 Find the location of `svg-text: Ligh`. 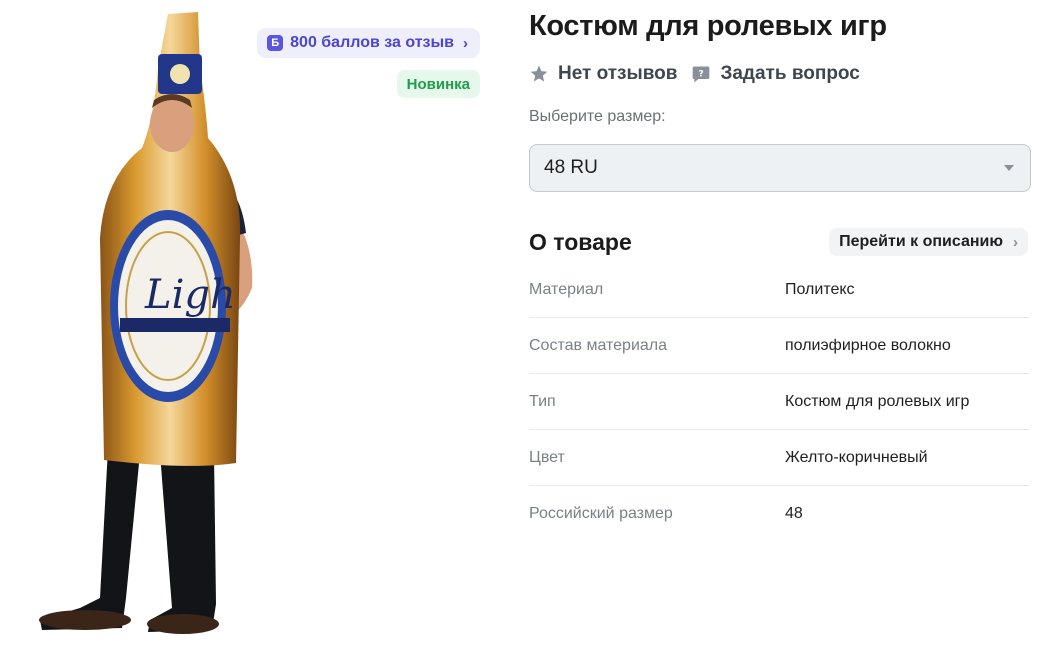

svg-text: Ligh is located at coordinates (190, 295).